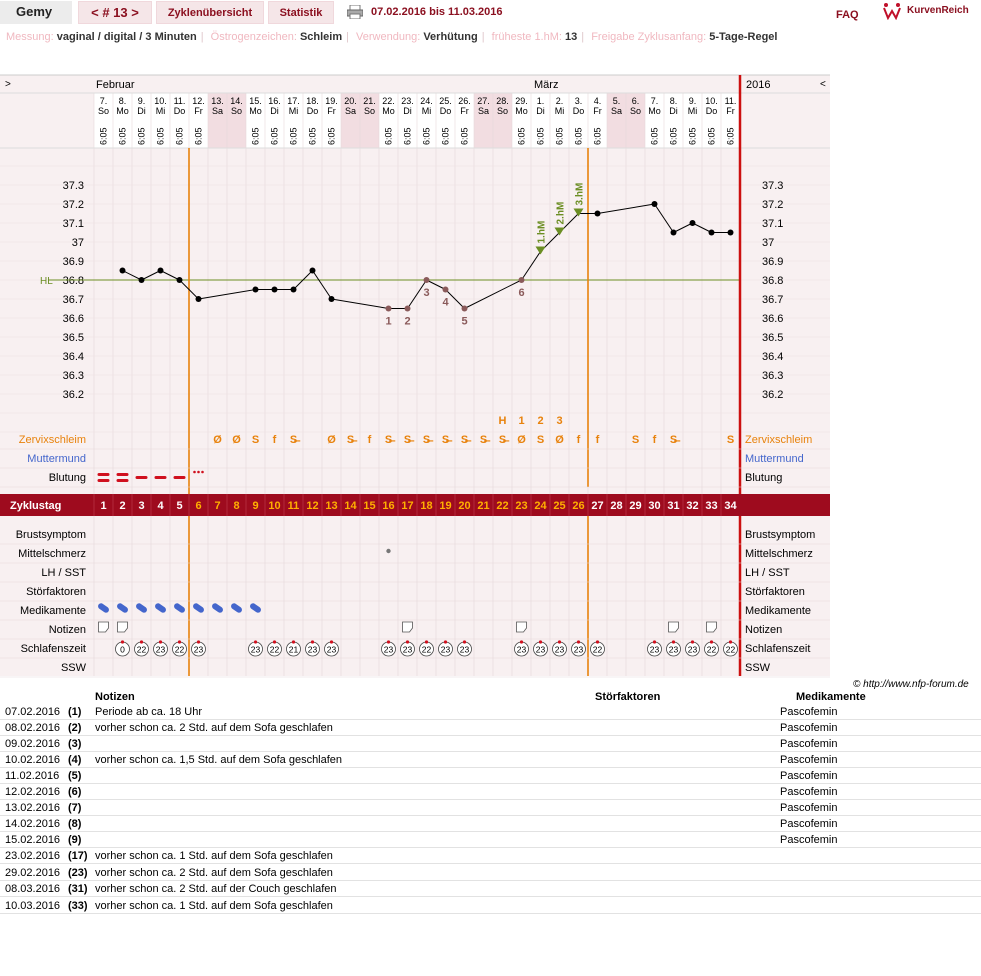  What do you see at coordinates (122, 480) in the screenshot?
I see `bleeding-mark` at bounding box center [122, 480].